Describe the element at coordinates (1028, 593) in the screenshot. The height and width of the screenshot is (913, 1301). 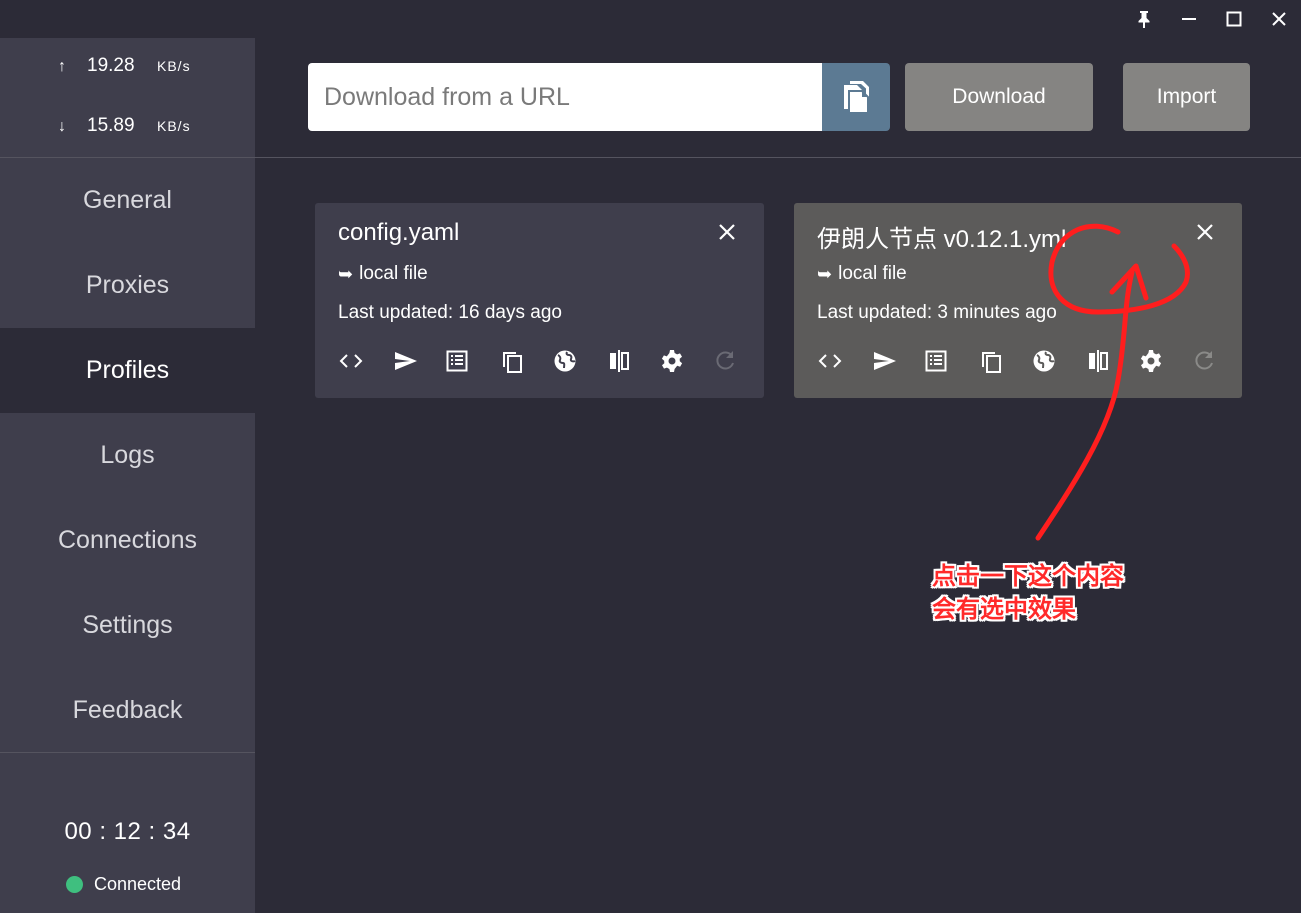
I see `annotation-text: 点击一下这个内容 会有选中效果` at that location.